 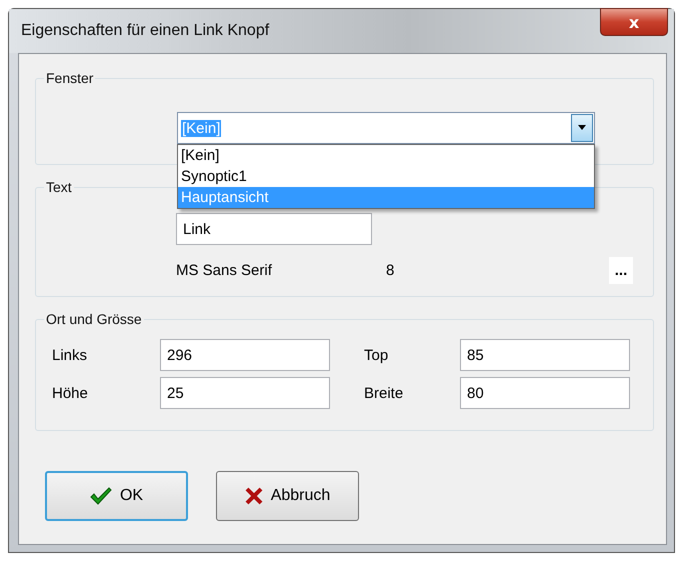 What do you see at coordinates (386, 176) in the screenshot?
I see `dropdown-option: Synoptic1` at bounding box center [386, 176].